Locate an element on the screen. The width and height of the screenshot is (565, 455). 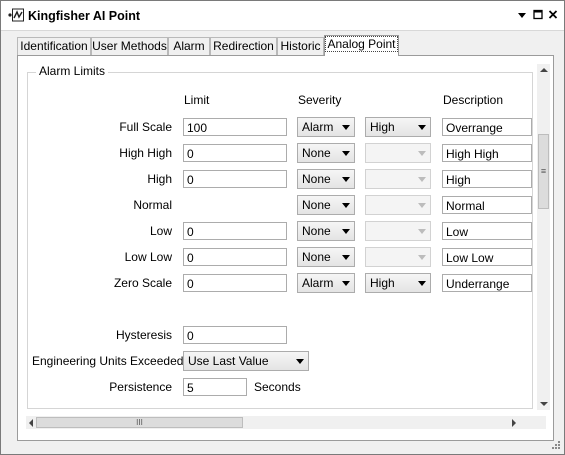
low-low-limit-input: 0 is located at coordinates (235, 257).